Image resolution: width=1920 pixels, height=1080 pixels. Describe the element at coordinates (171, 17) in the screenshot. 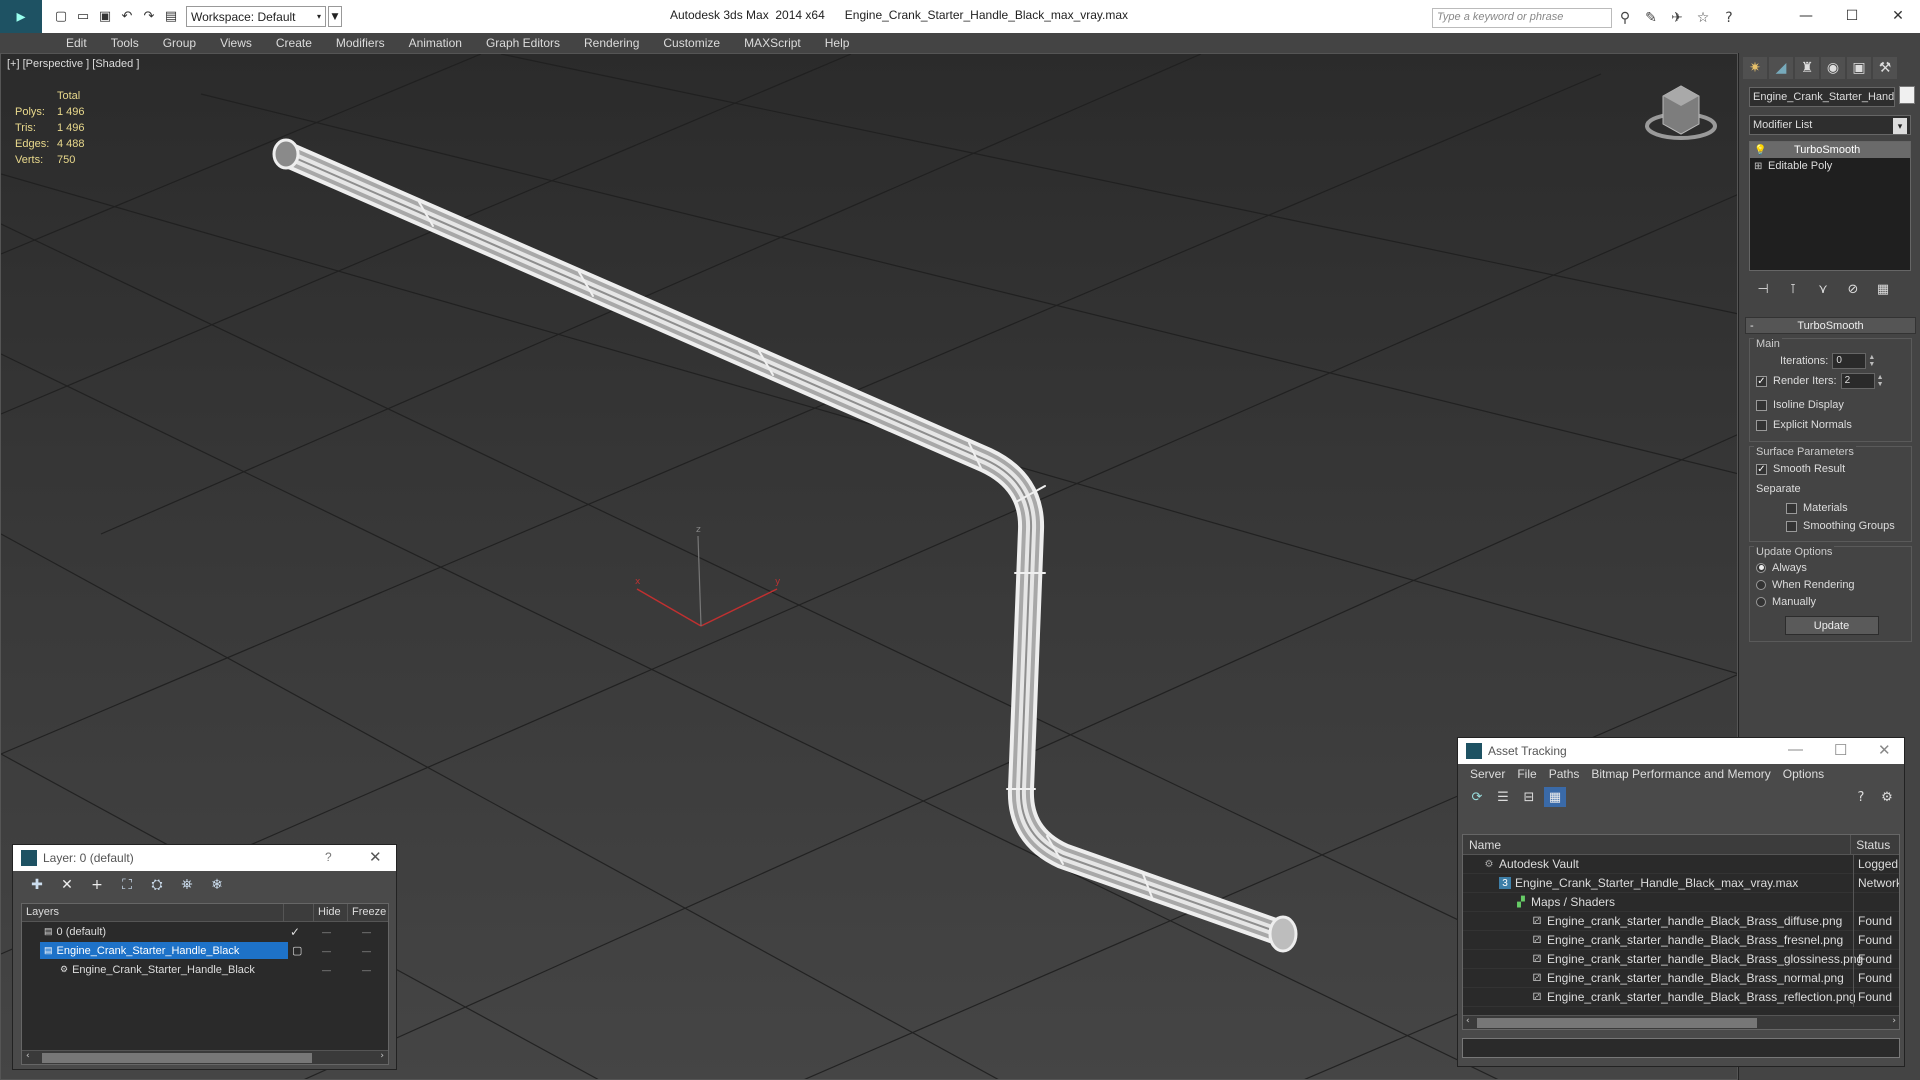

I see `project-folder-icon: ▤` at that location.